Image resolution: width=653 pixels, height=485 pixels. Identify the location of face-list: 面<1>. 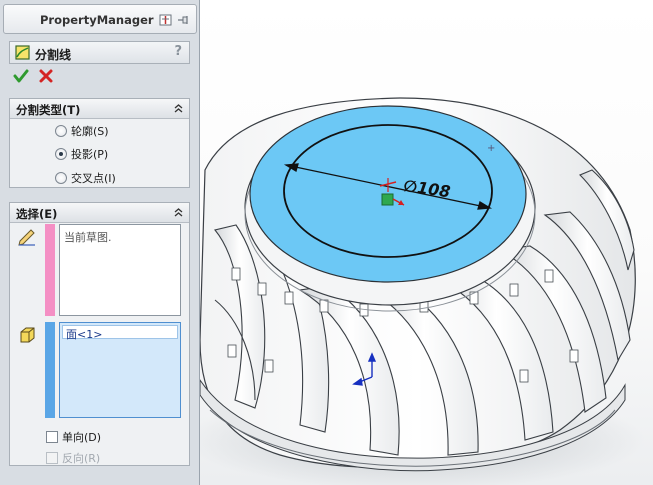
(120, 370).